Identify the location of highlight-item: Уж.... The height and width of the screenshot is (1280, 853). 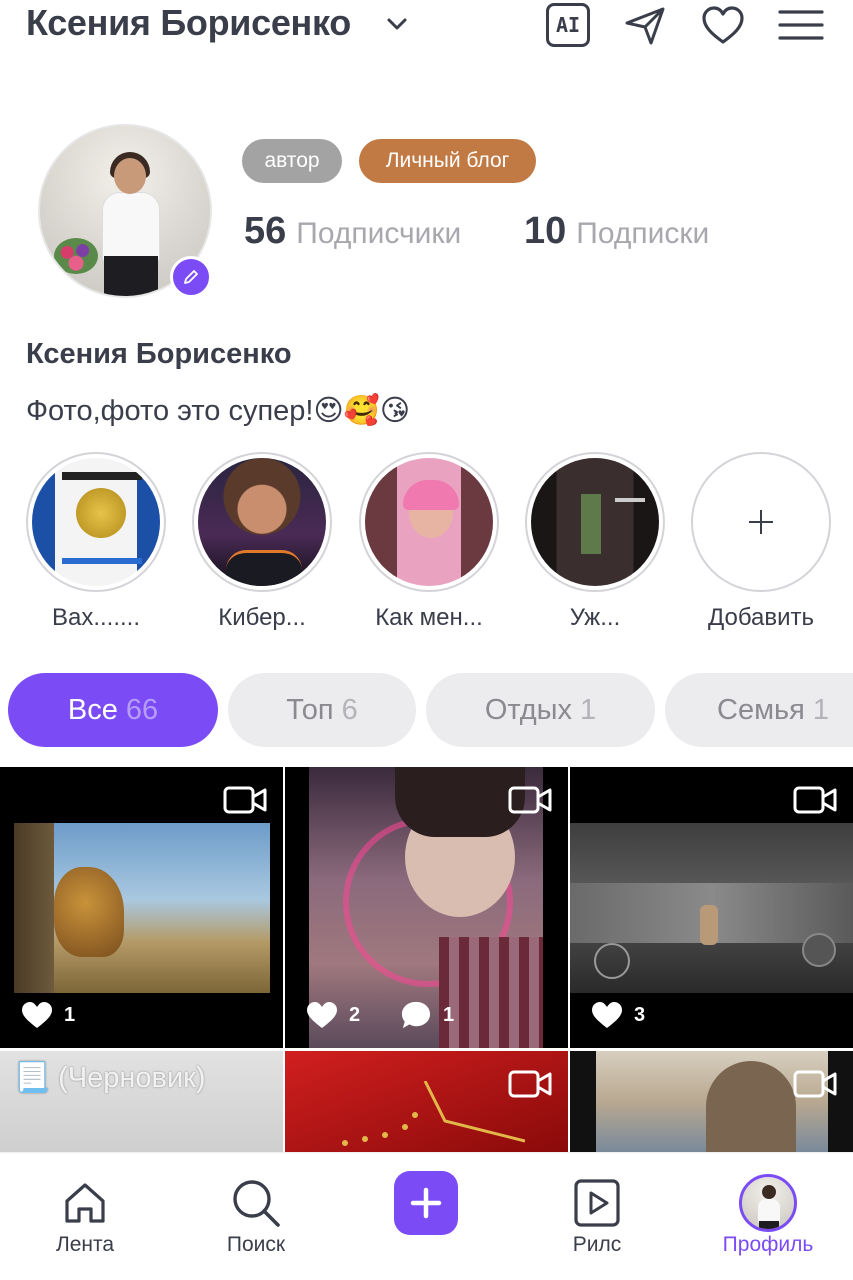
(595, 542).